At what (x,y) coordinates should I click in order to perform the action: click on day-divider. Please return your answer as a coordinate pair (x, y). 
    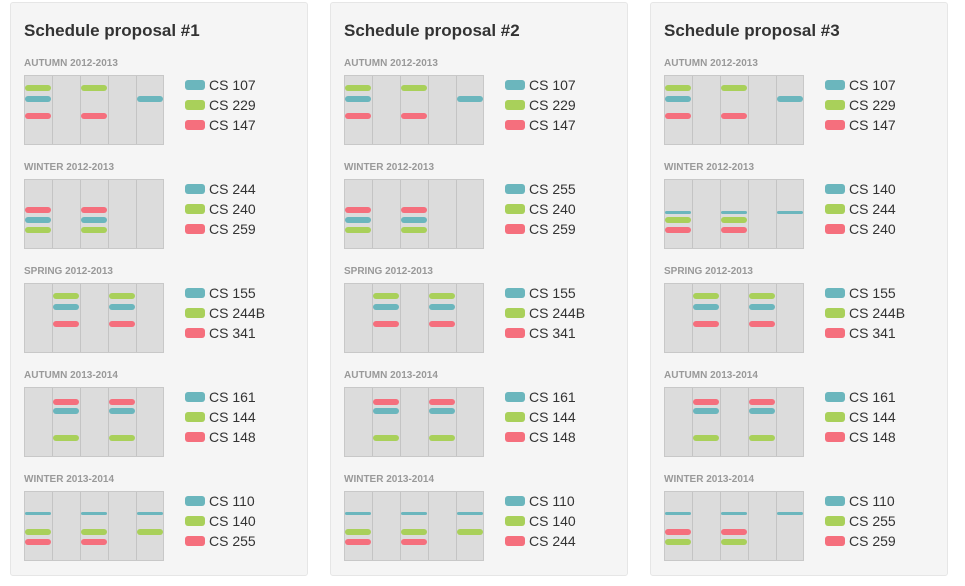
    Looking at the image, I should click on (80, 526).